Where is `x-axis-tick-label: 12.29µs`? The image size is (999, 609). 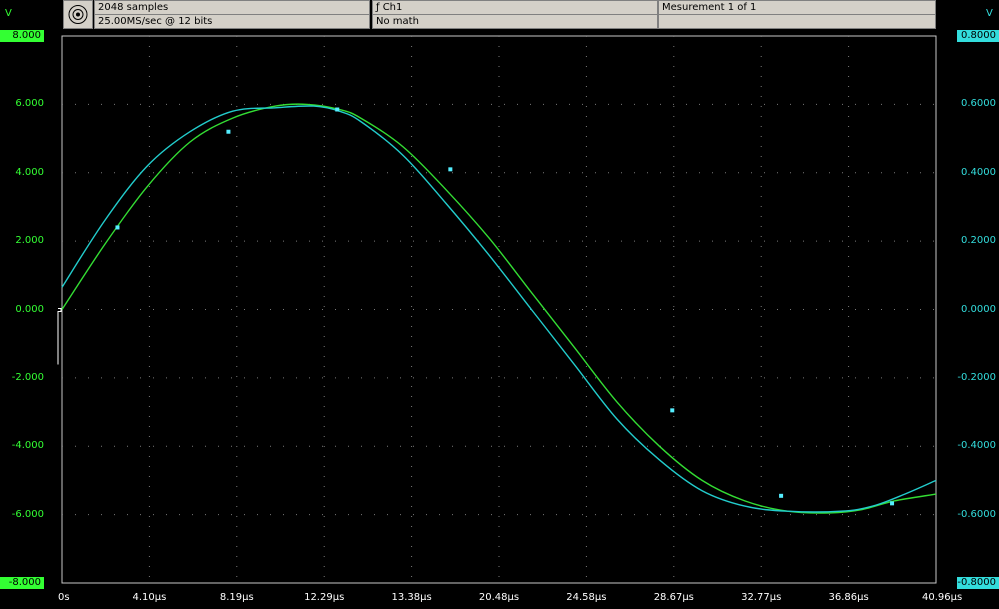 x-axis-tick-label: 12.29µs is located at coordinates (324, 597).